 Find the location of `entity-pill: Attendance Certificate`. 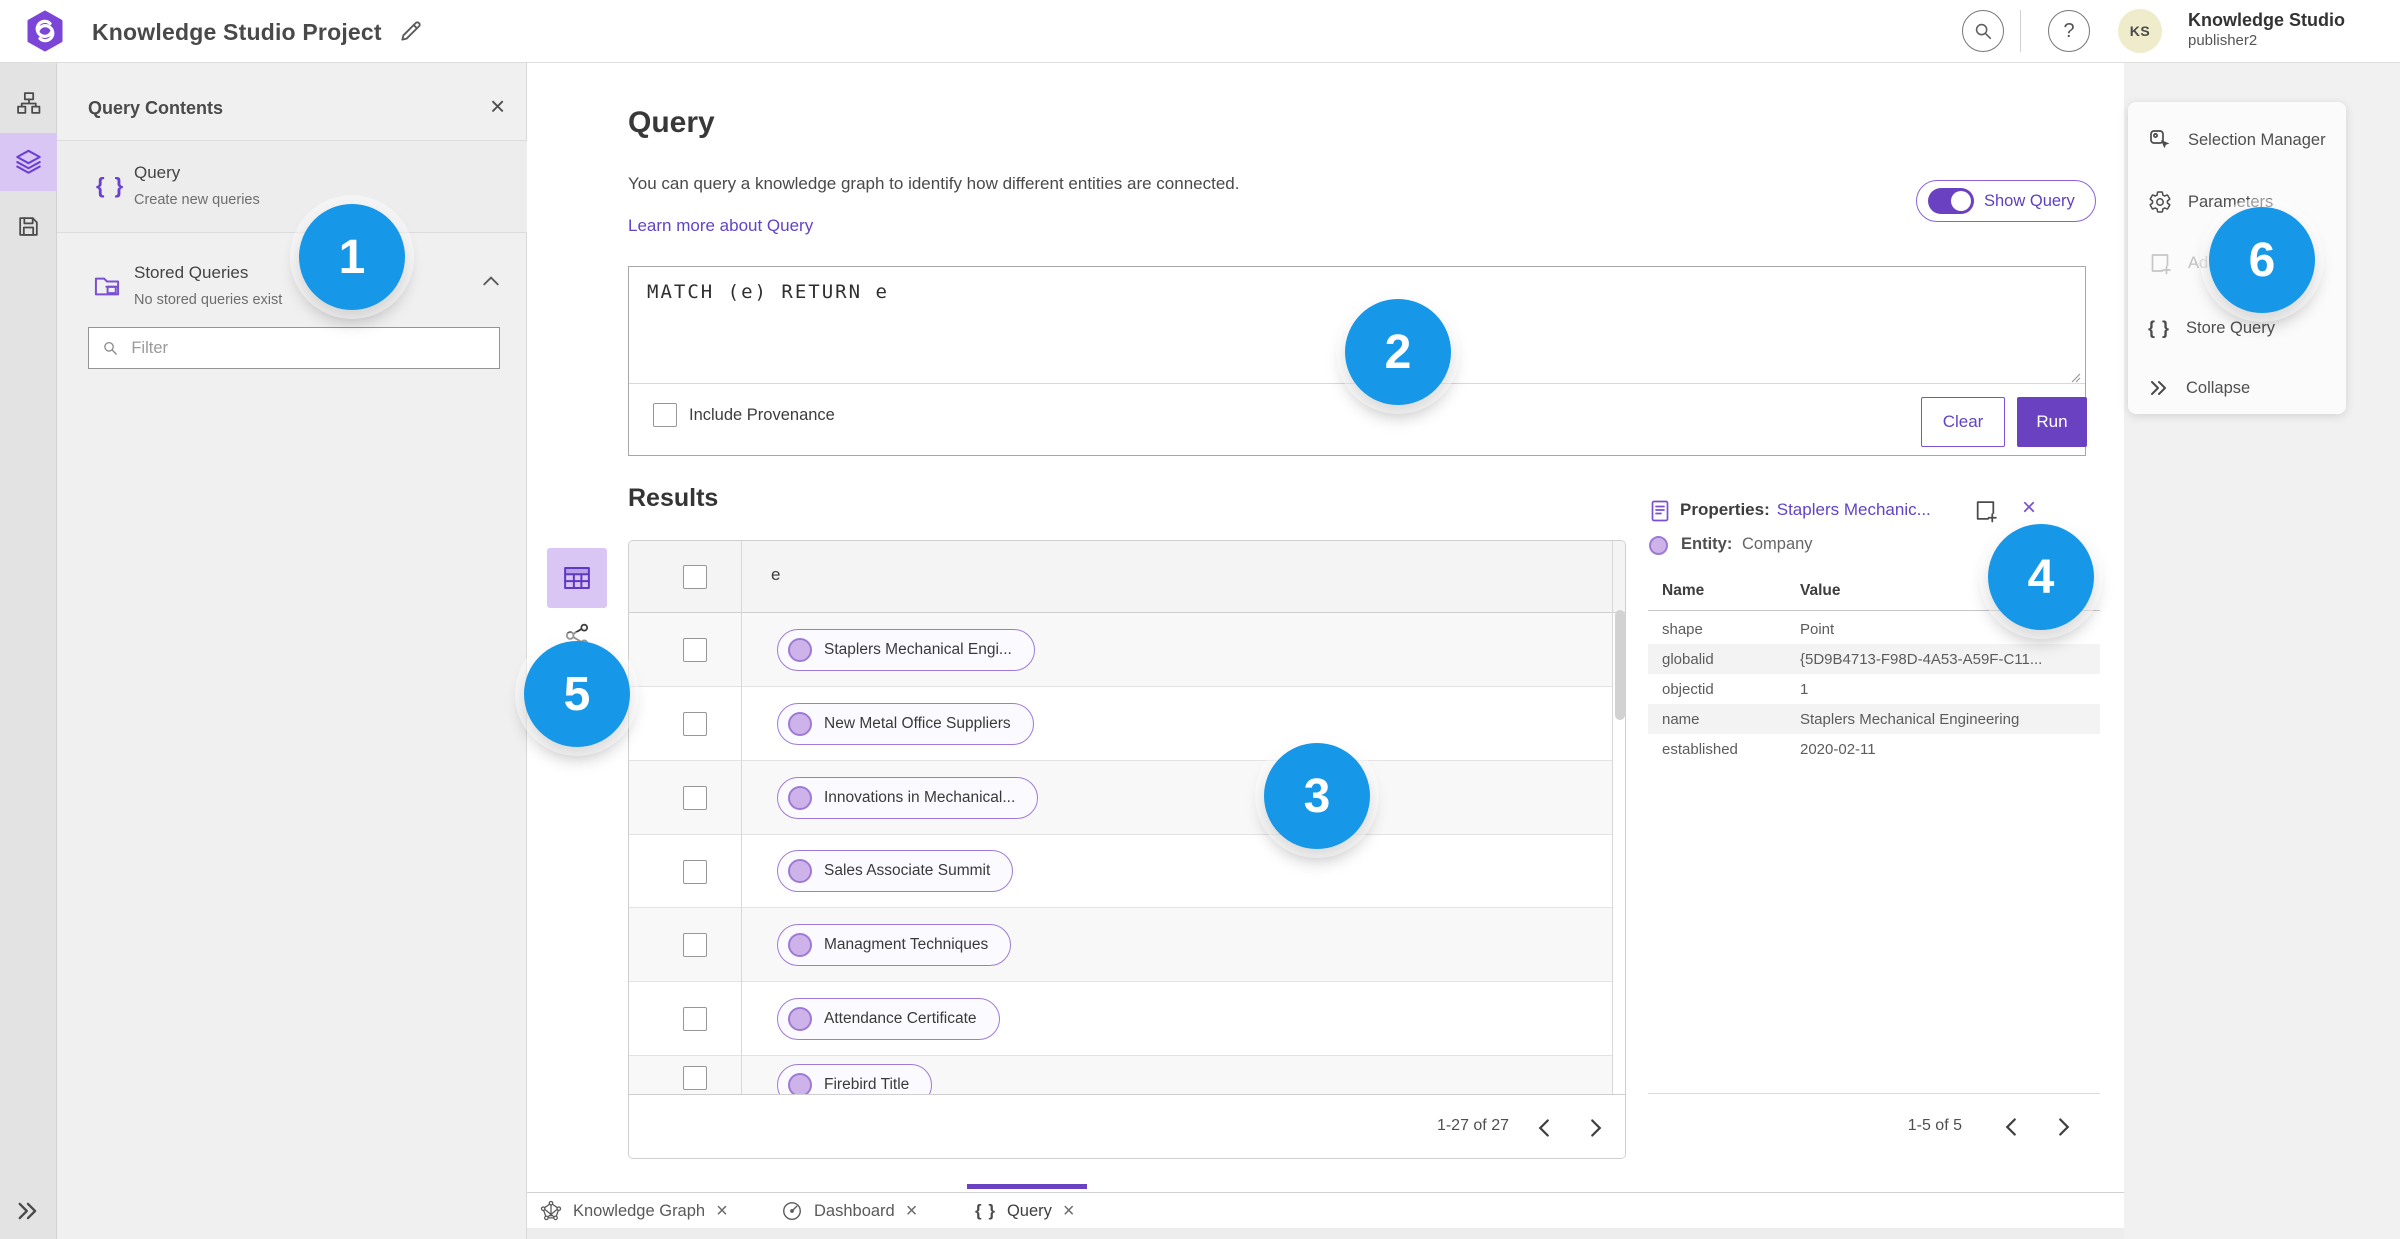

entity-pill: Attendance Certificate is located at coordinates (888, 1019).